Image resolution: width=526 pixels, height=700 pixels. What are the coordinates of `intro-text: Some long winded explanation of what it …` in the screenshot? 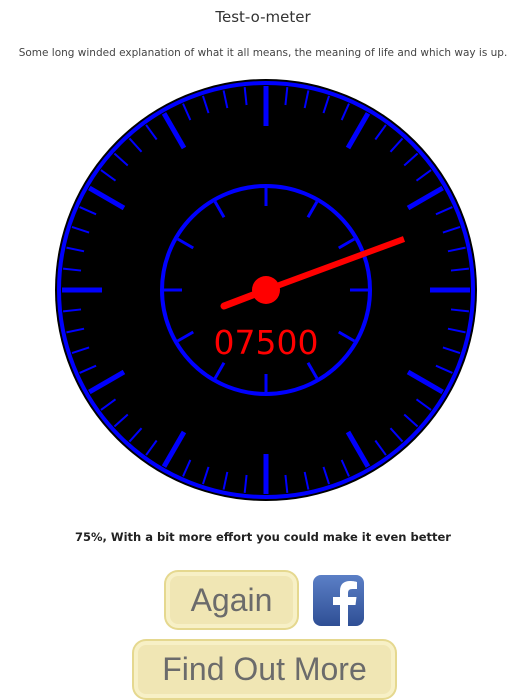 It's located at (263, 53).